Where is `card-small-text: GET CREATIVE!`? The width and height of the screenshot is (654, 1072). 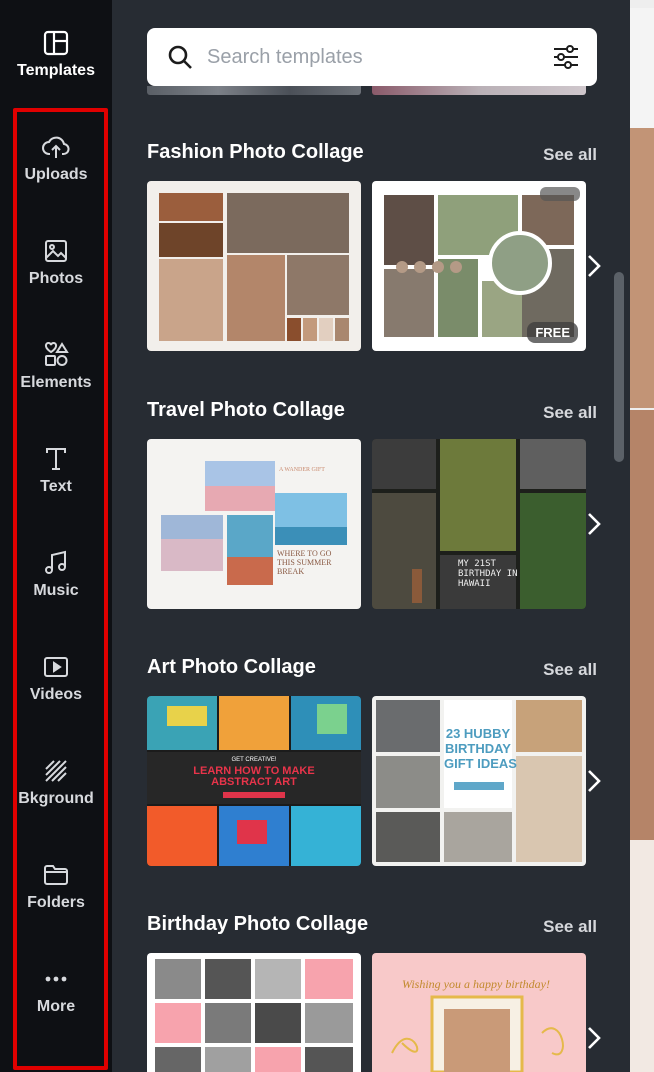
card-small-text: GET CREATIVE! is located at coordinates (254, 760).